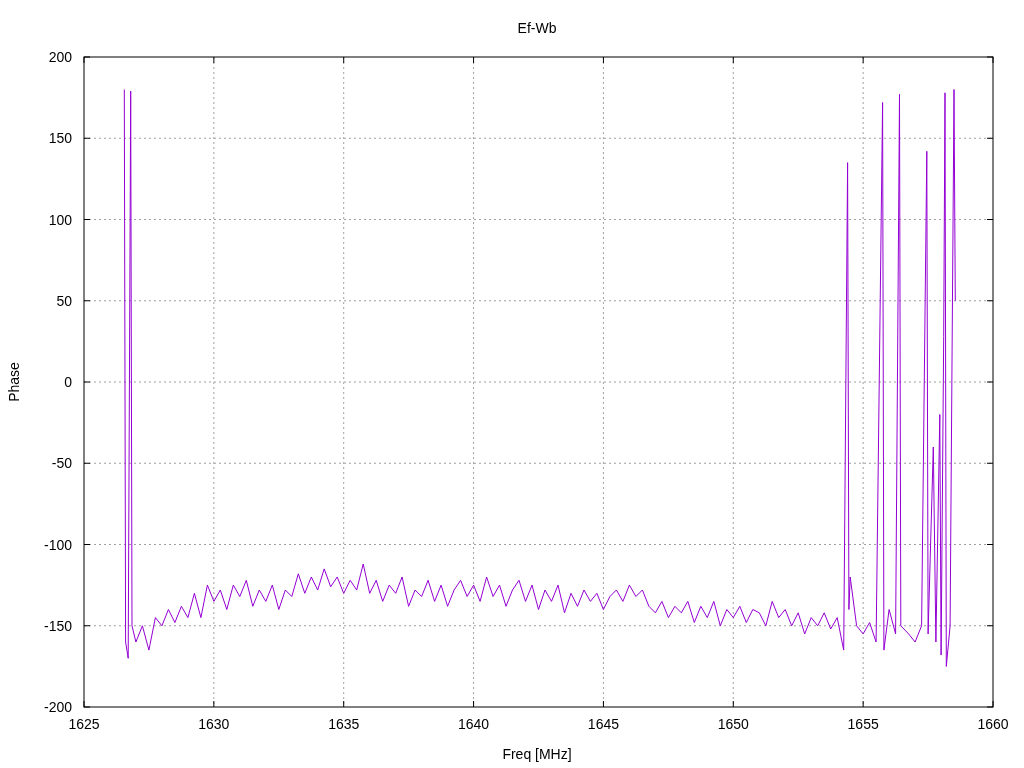 This screenshot has height=768, width=1024. Describe the element at coordinates (60, 219) in the screenshot. I see `y-tick-label: 100` at that location.